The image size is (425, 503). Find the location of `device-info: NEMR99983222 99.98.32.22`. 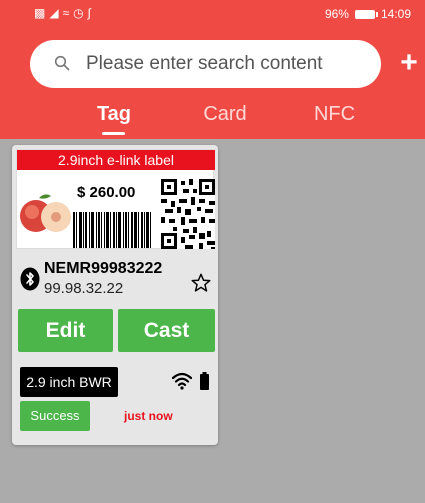

device-info: NEMR99983222 99.98.32.22 is located at coordinates (116, 279).